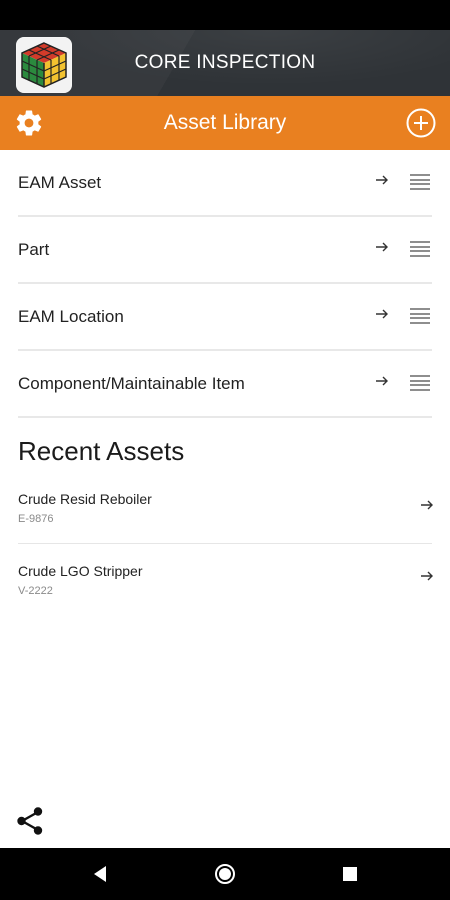  Describe the element at coordinates (225, 317) in the screenshot. I see `library-item-eam-location: EAM Location` at that location.